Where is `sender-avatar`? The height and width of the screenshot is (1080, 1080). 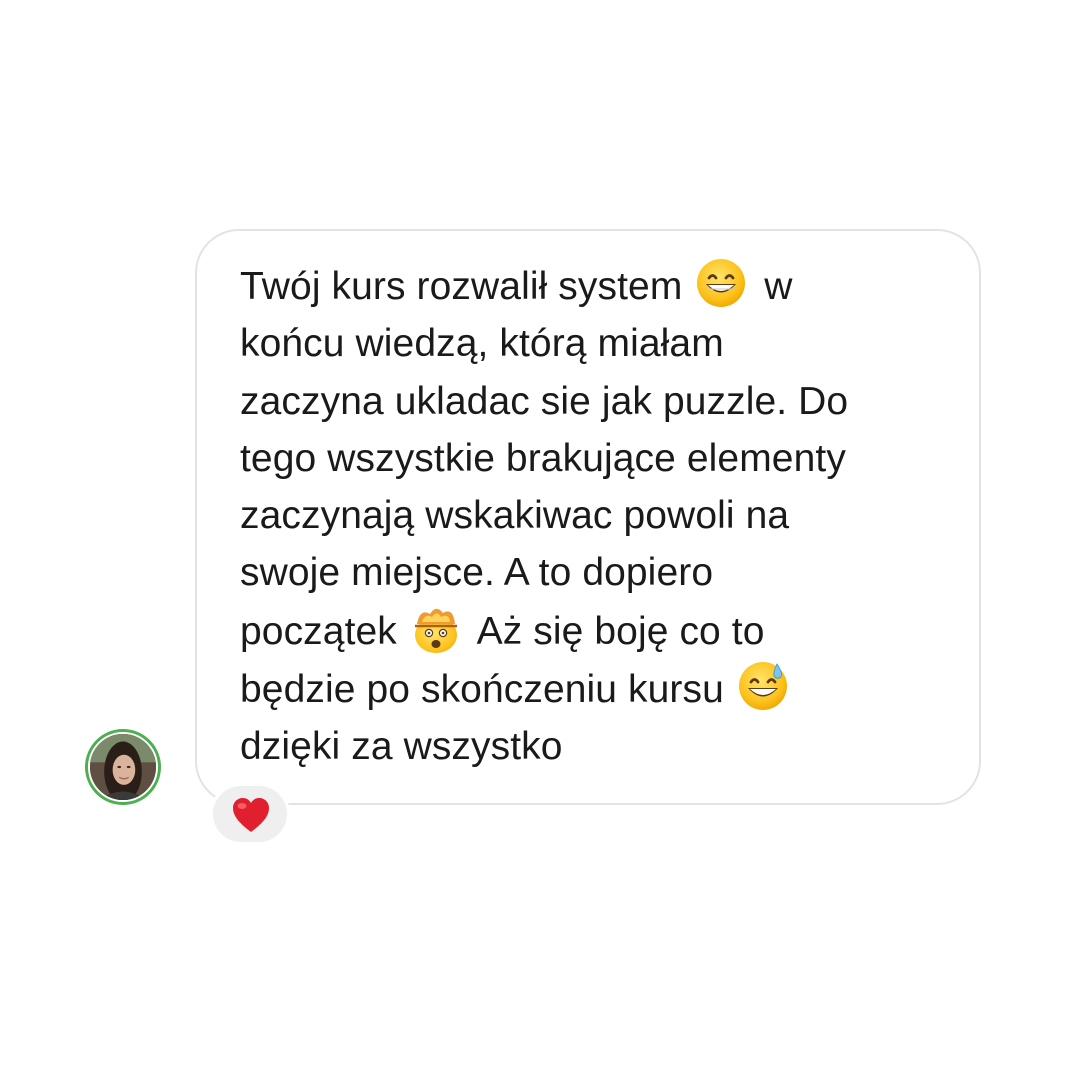 sender-avatar is located at coordinates (123, 767).